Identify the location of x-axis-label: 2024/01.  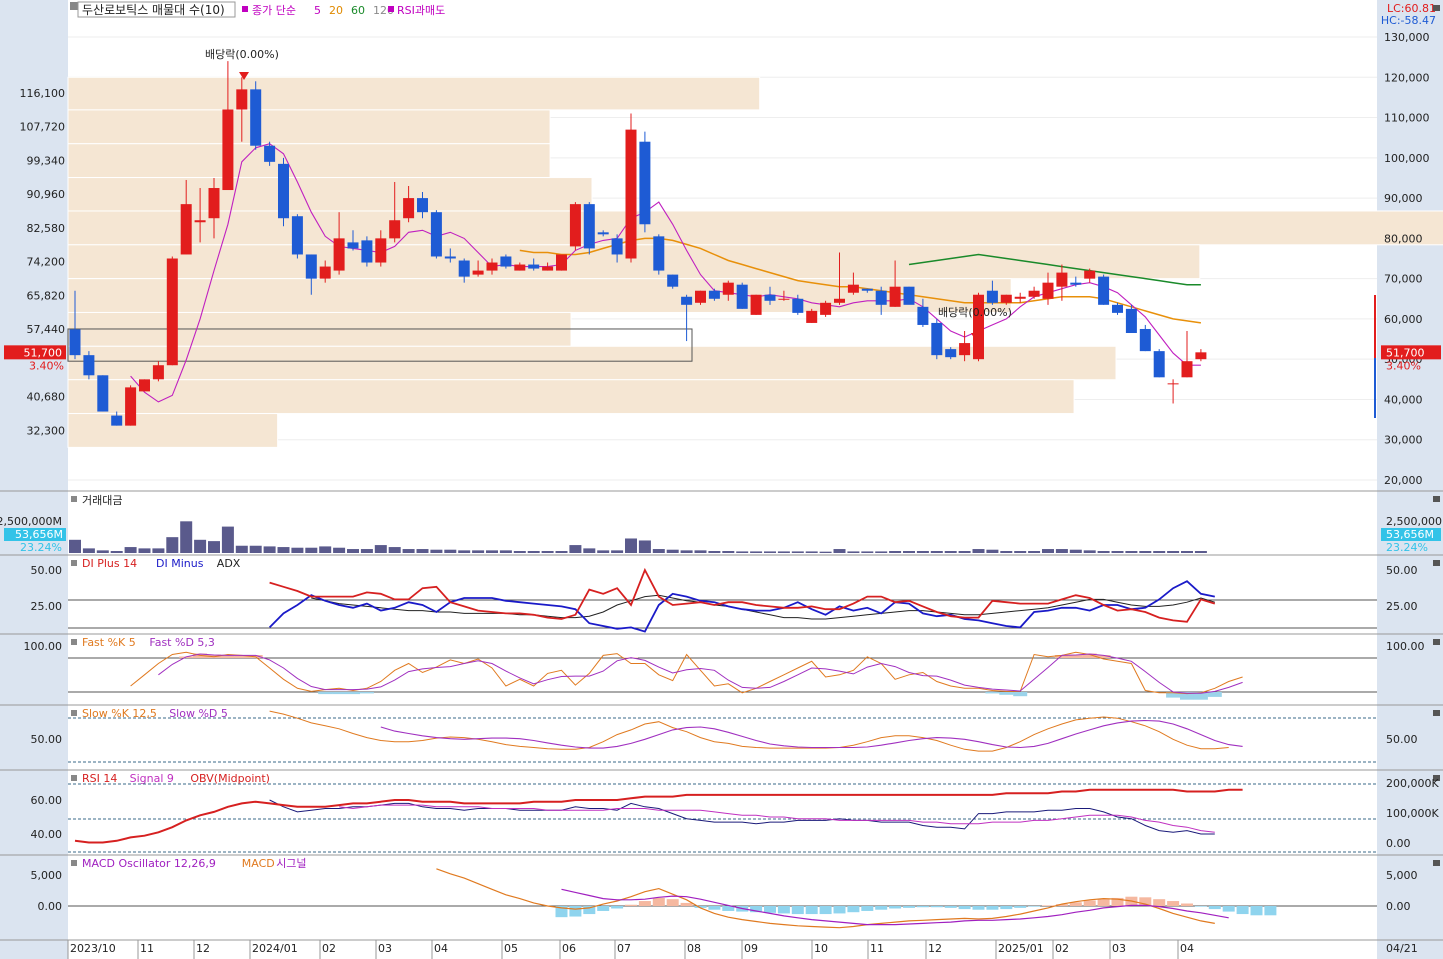
(275, 948).